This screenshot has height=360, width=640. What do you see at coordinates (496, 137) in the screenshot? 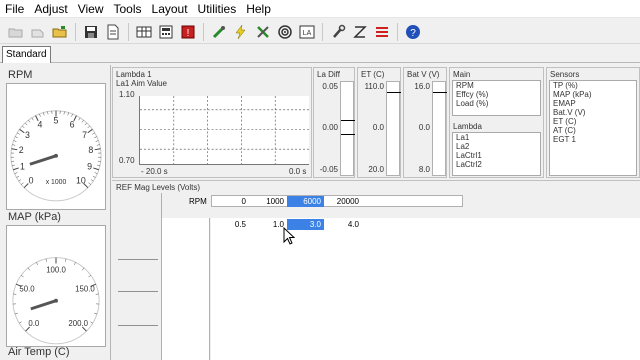
I see `list-item: La1` at bounding box center [496, 137].